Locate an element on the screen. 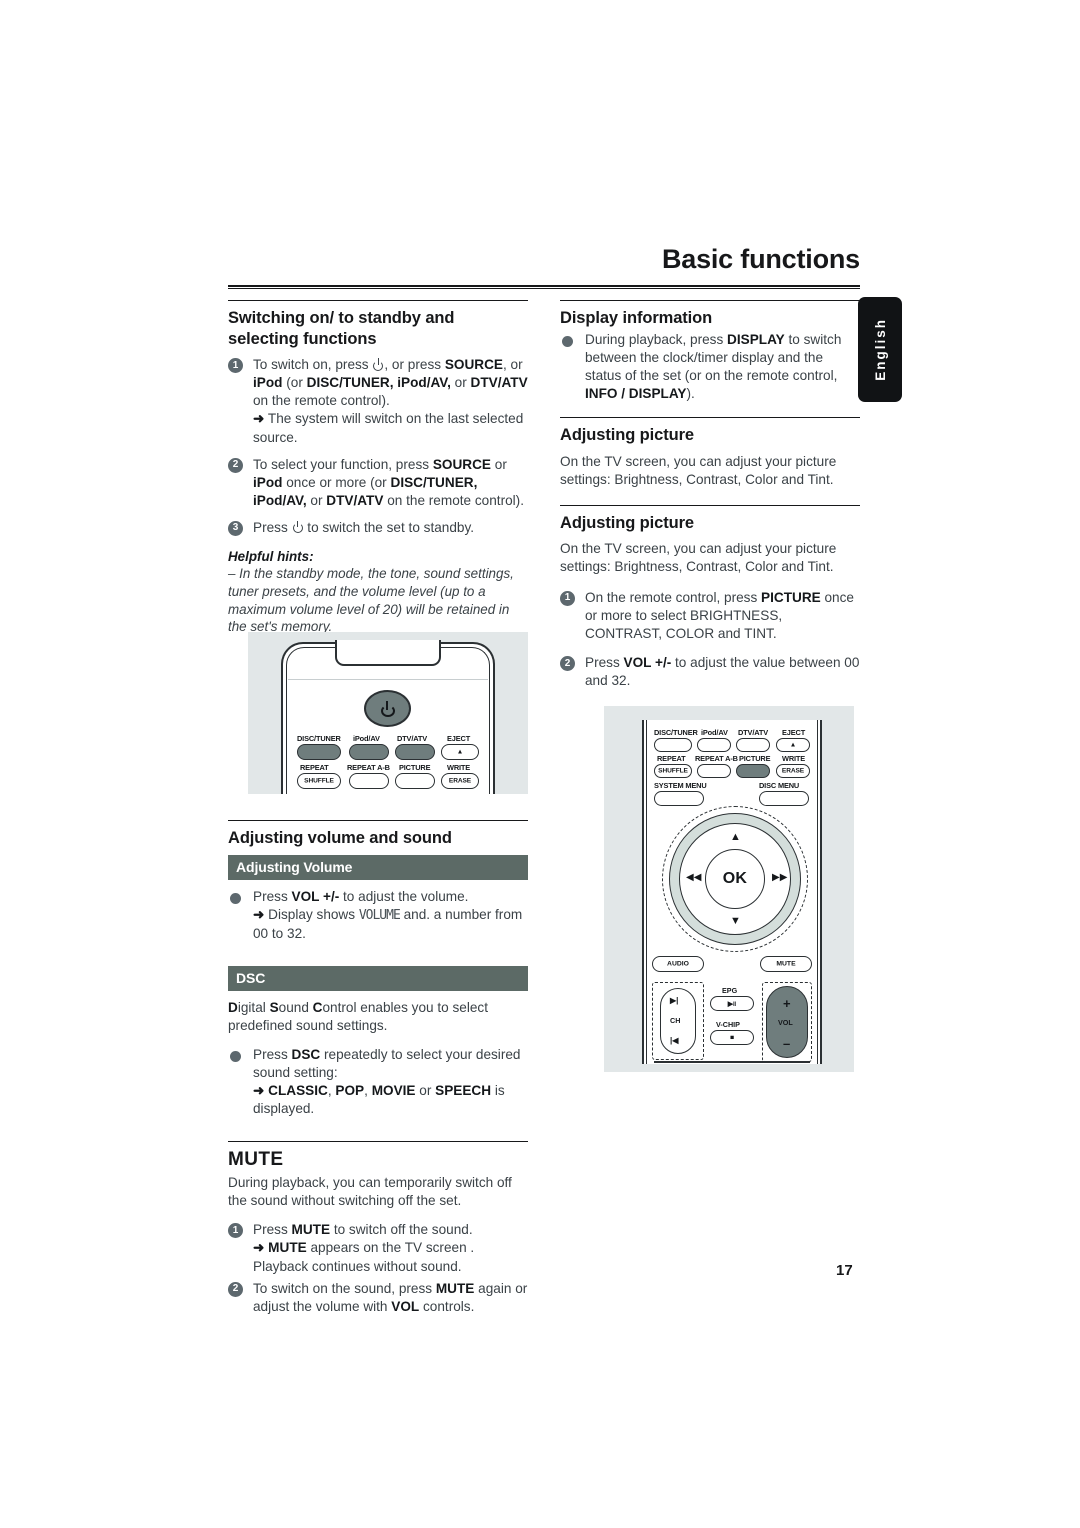  step1-dtv: DTV/ATV is located at coordinates (499, 383).